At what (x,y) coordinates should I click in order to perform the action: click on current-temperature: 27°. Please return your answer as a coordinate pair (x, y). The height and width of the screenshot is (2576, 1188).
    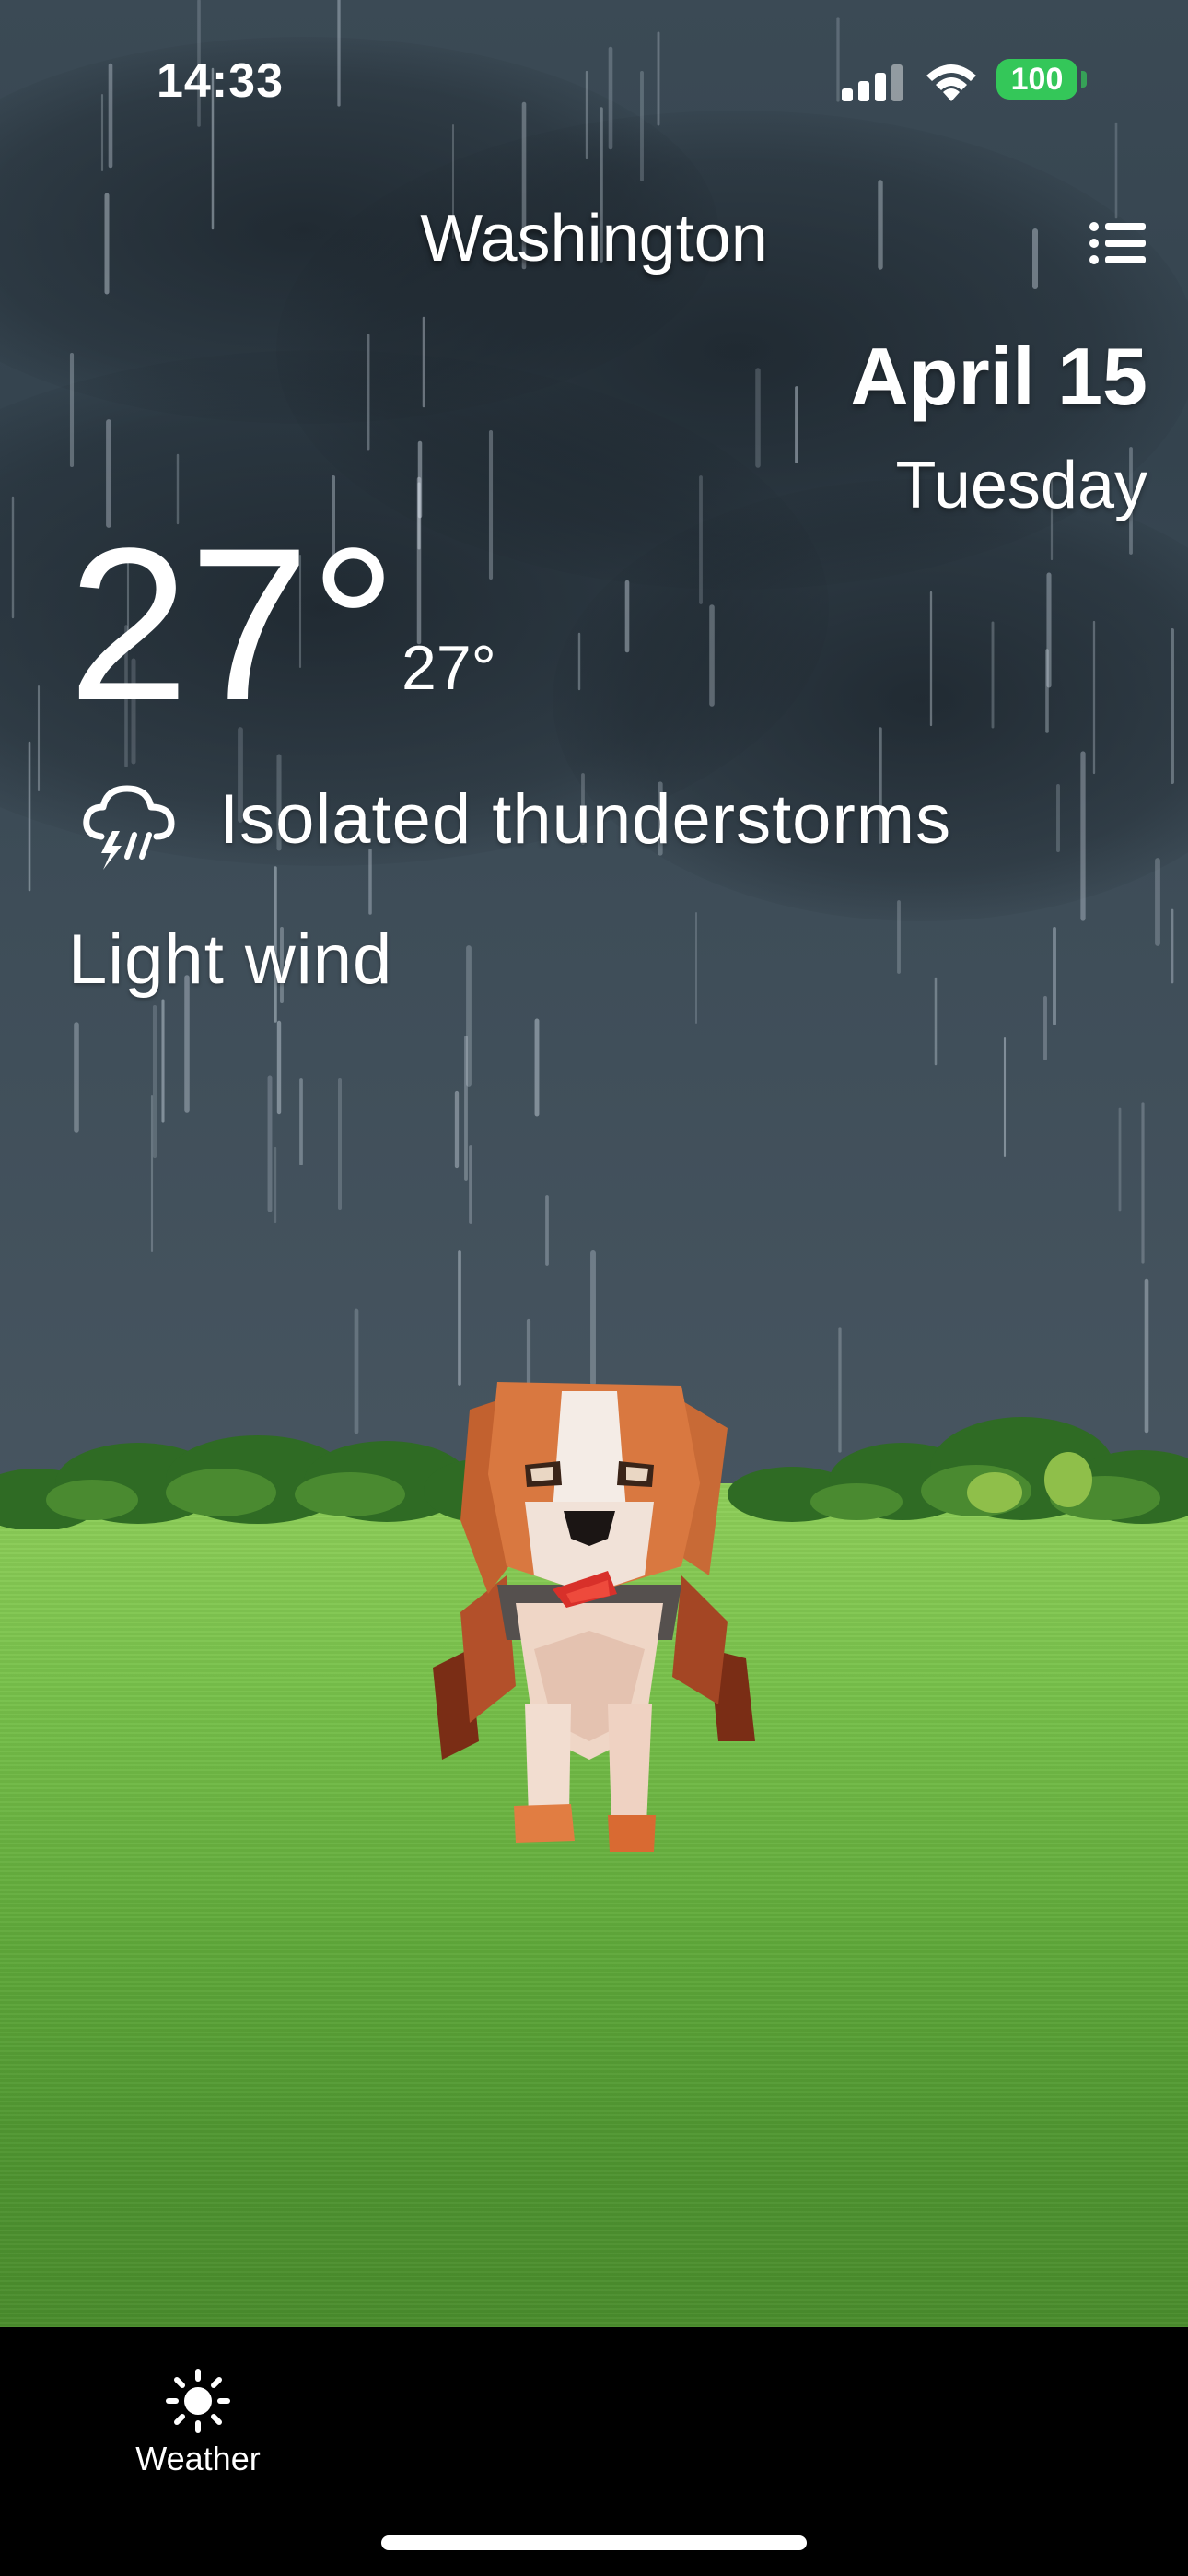
    Looking at the image, I should click on (232, 624).